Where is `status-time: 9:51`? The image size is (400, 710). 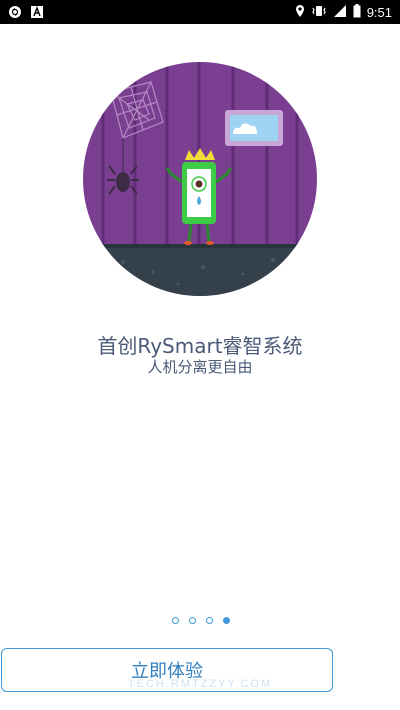
status-time: 9:51 is located at coordinates (379, 12).